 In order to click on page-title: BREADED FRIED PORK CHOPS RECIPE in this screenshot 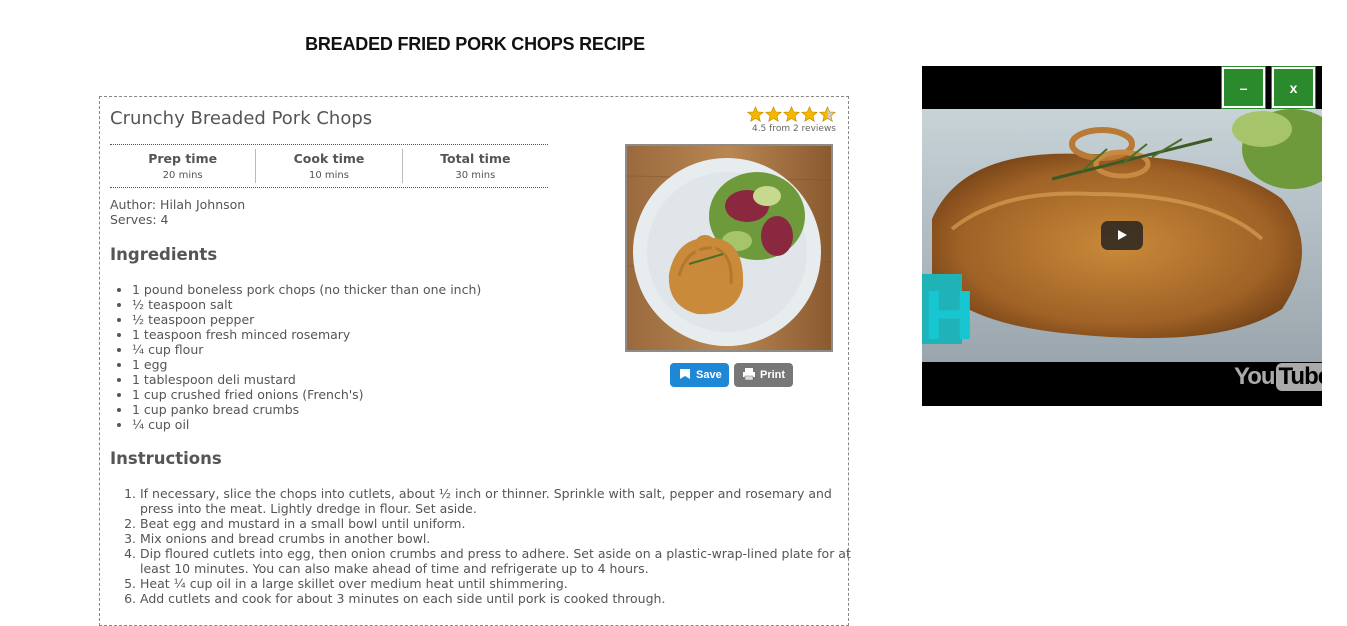, I will do `click(475, 44)`.